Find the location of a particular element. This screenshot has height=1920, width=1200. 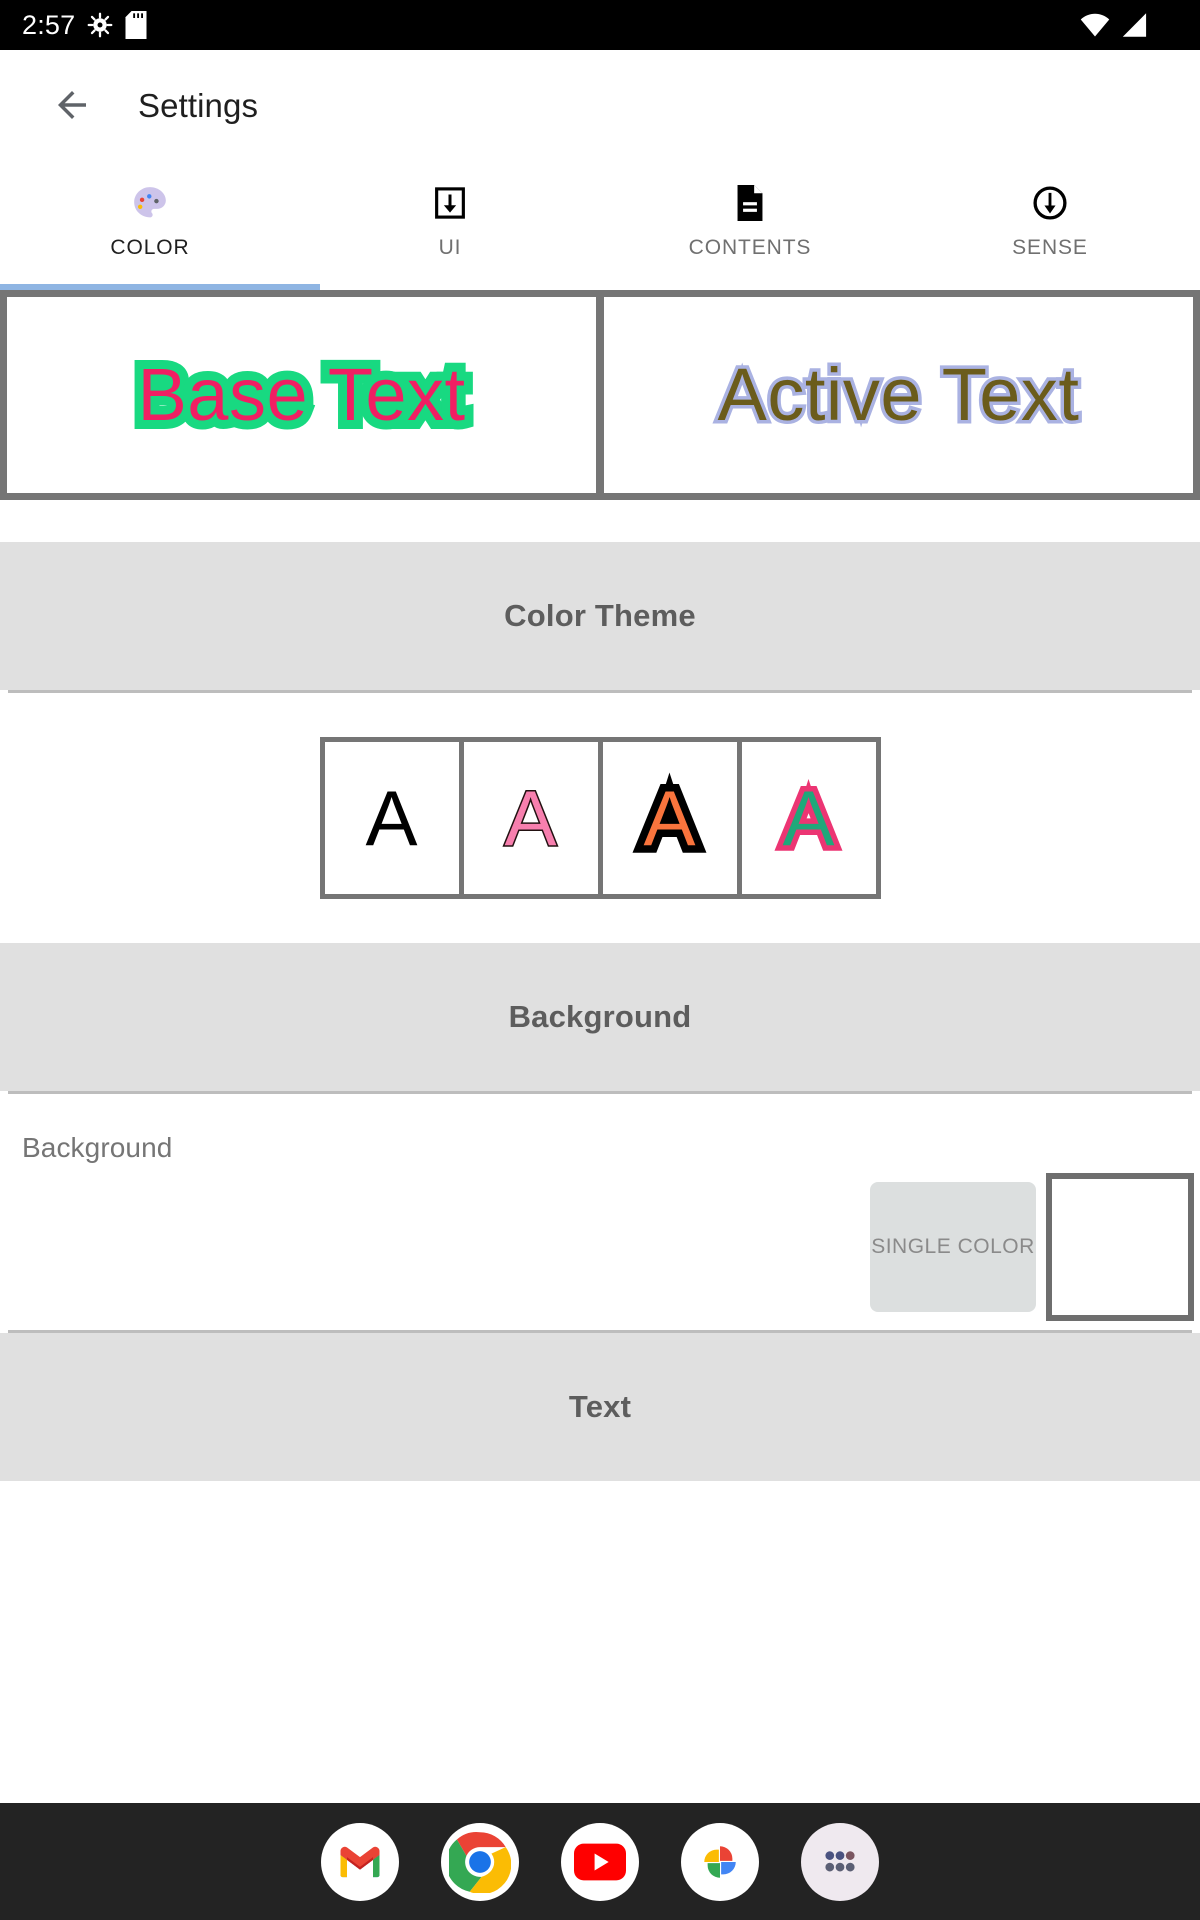

bug-gear-icon is located at coordinates (100, 25).